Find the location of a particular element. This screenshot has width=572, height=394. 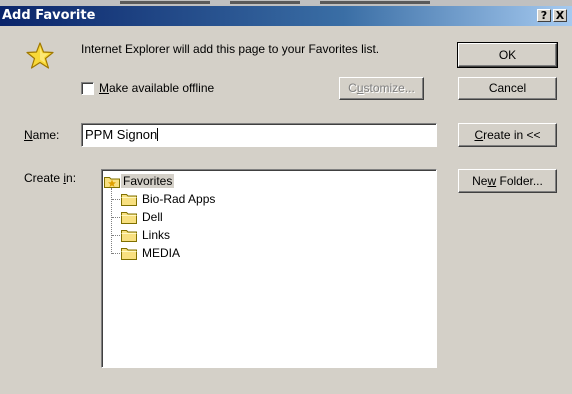

tree-node-dell: Dell is located at coordinates (152, 217).